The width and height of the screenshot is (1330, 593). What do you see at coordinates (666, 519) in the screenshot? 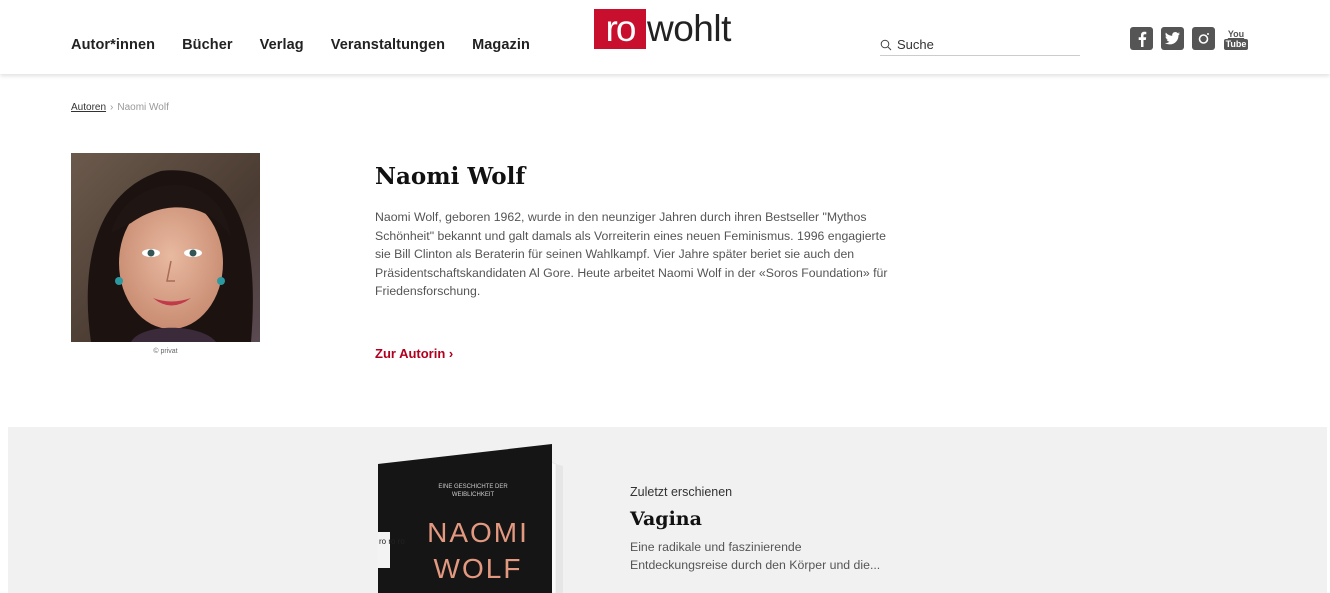
I see `book-title: Vagina` at bounding box center [666, 519].